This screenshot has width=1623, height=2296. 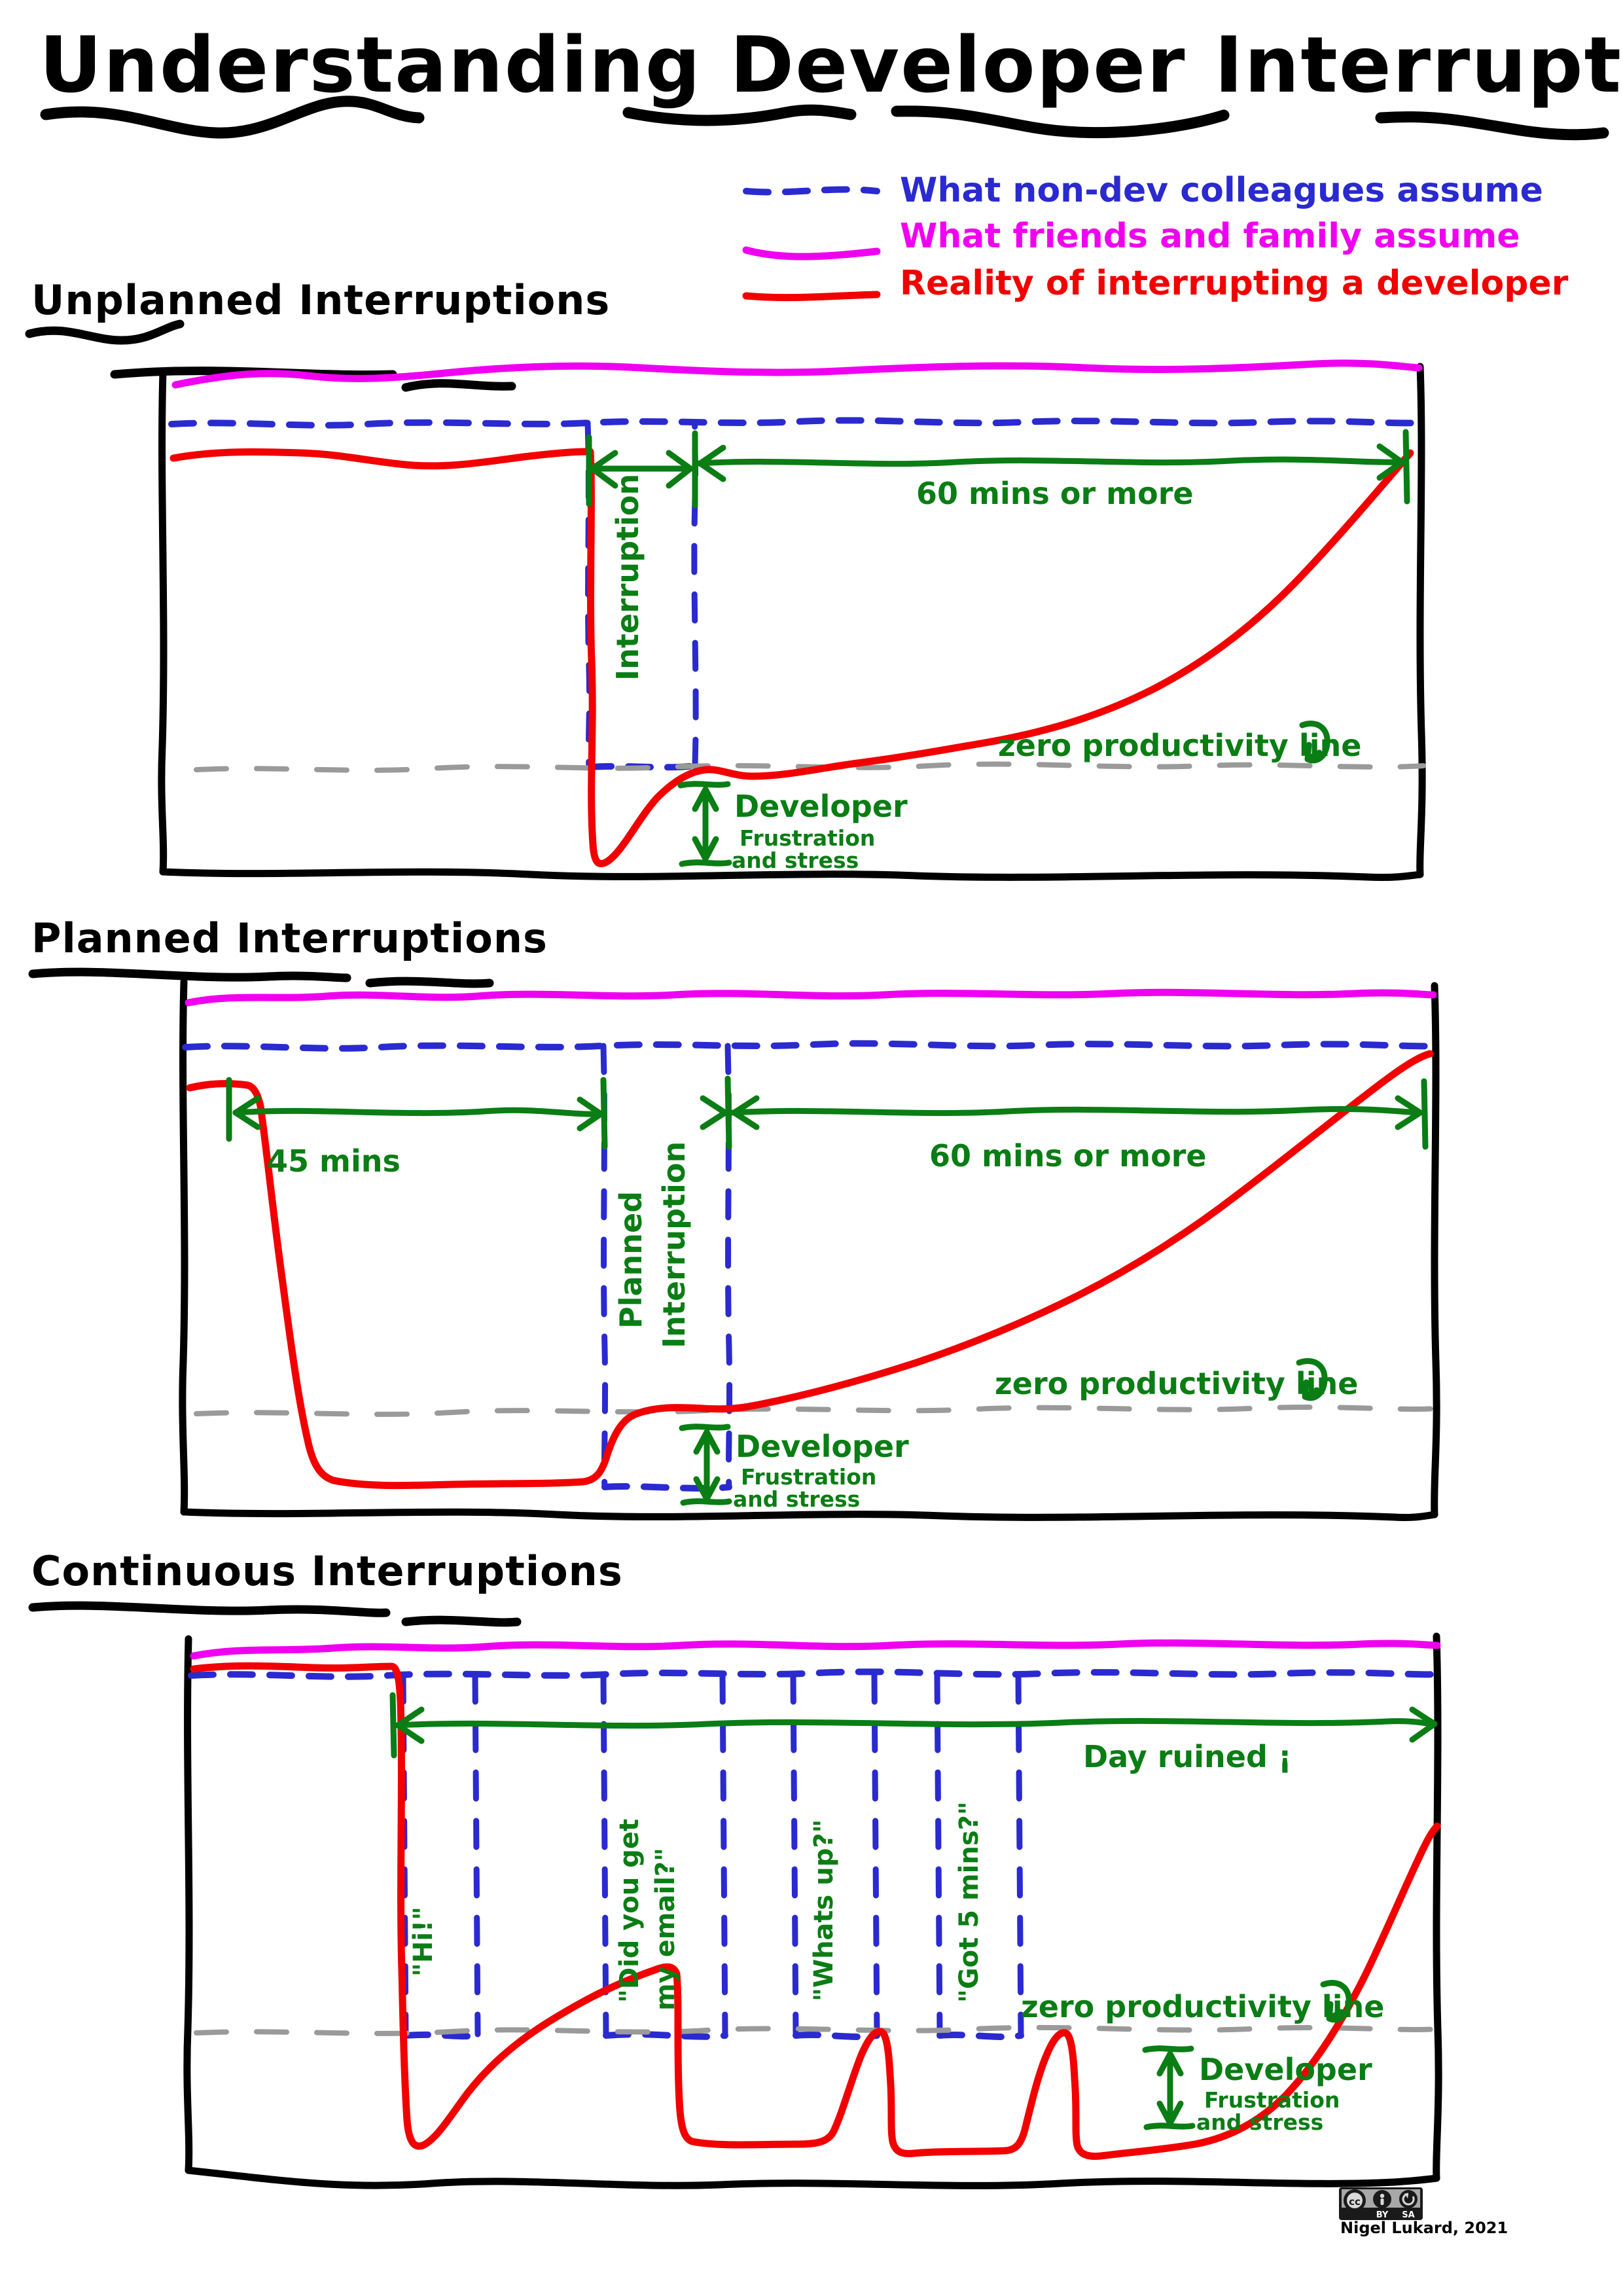 I want to click on planned-interruption-arrow-in, so click(x=714, y=1112).